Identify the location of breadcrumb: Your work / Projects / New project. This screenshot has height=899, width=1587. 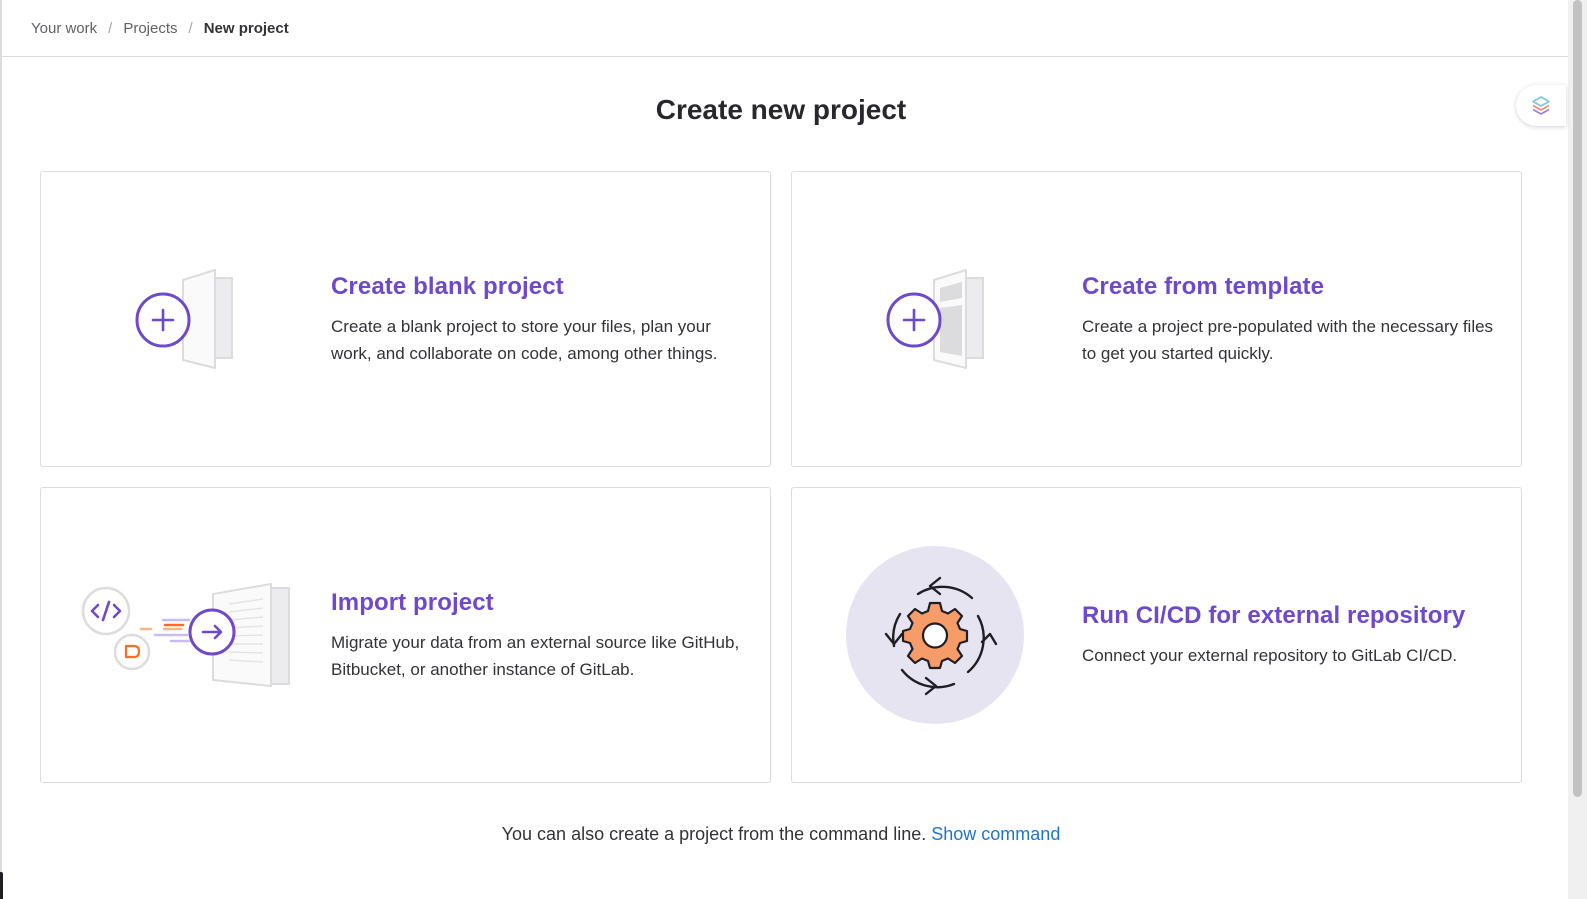
(785, 28).